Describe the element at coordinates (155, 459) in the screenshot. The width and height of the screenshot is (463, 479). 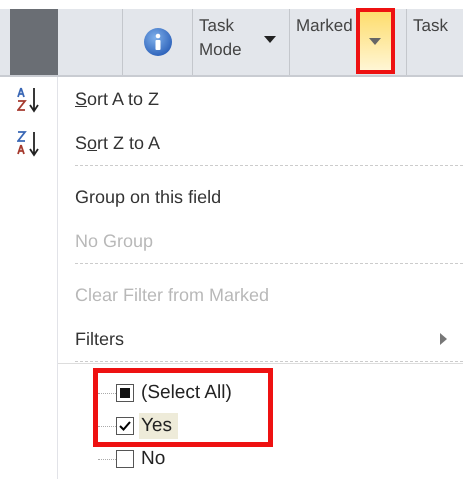
I see `filter-option: No` at that location.